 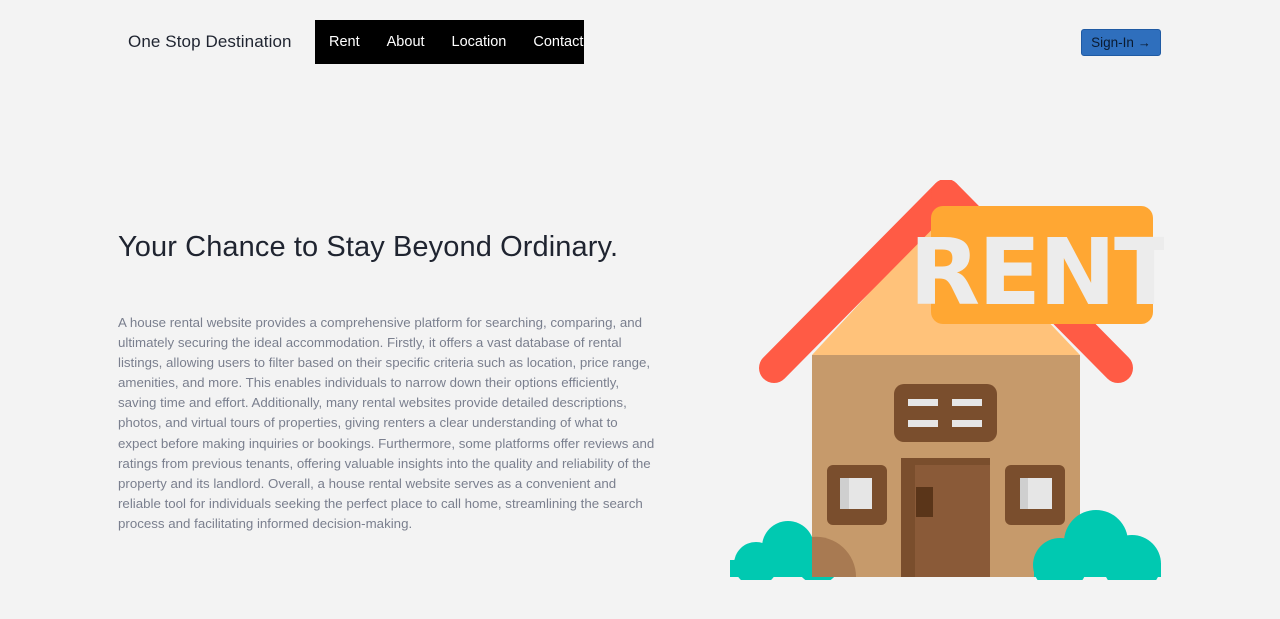 What do you see at coordinates (406, 42) in the screenshot?
I see `nav-about: About` at bounding box center [406, 42].